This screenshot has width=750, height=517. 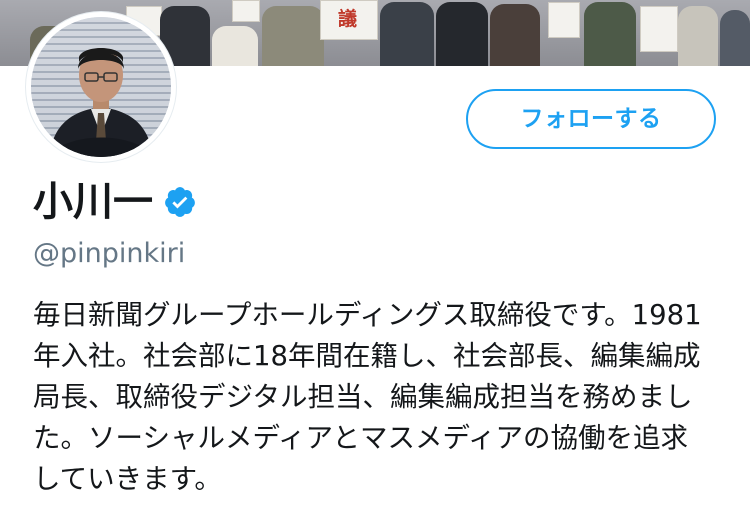 I want to click on verified-badge-icon, so click(x=180, y=202).